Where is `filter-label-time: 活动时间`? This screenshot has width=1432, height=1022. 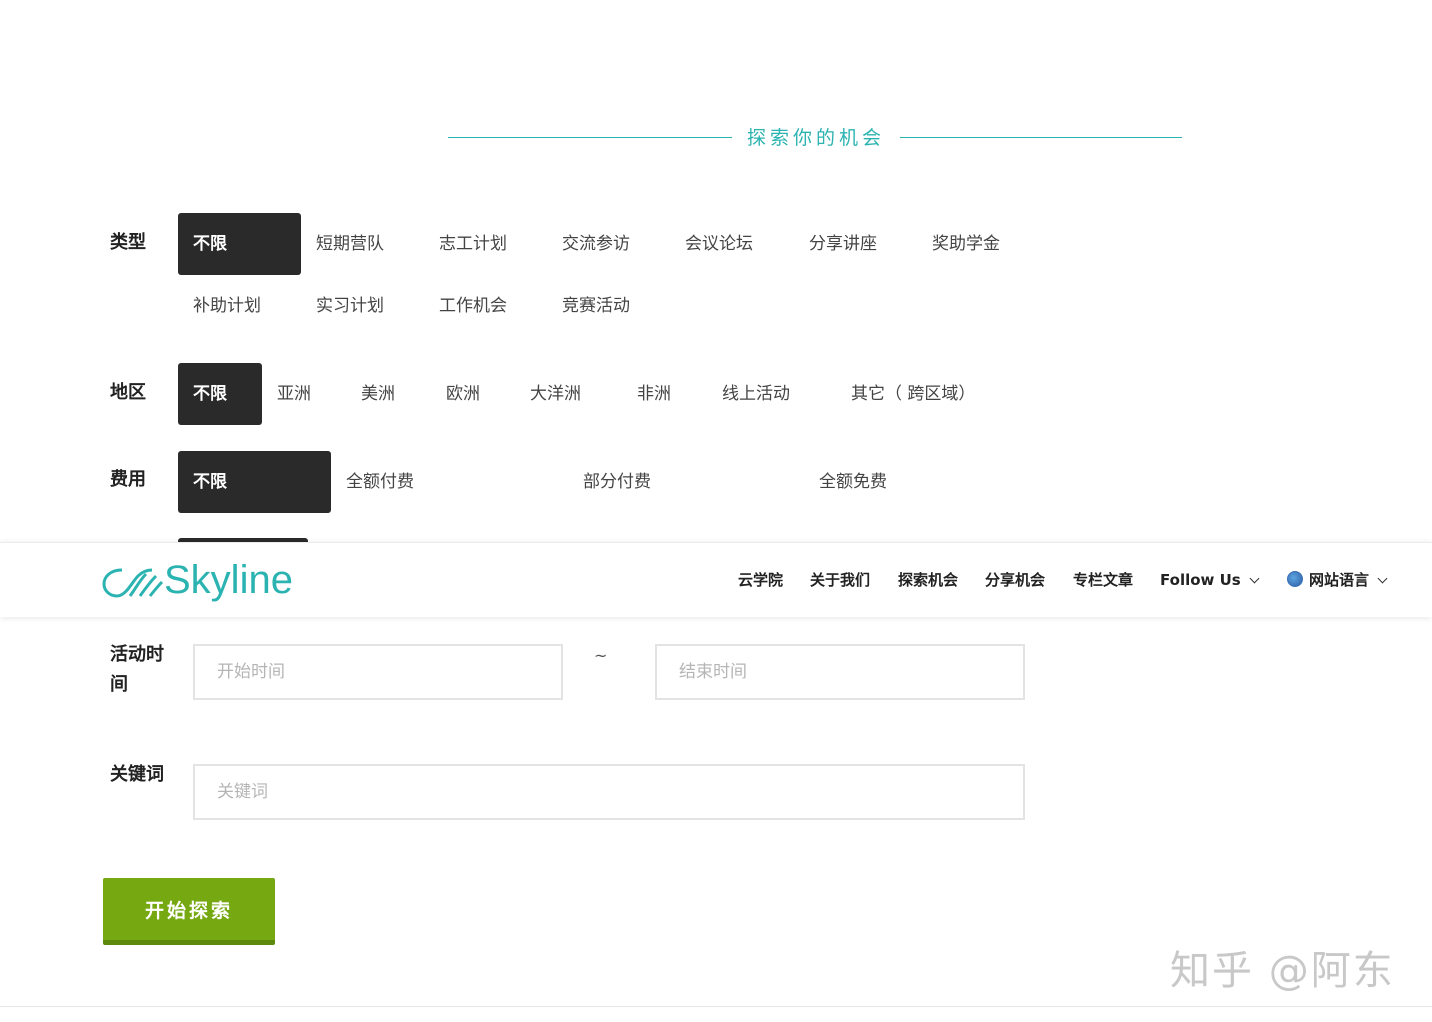 filter-label-time: 活动时间 is located at coordinates (137, 669).